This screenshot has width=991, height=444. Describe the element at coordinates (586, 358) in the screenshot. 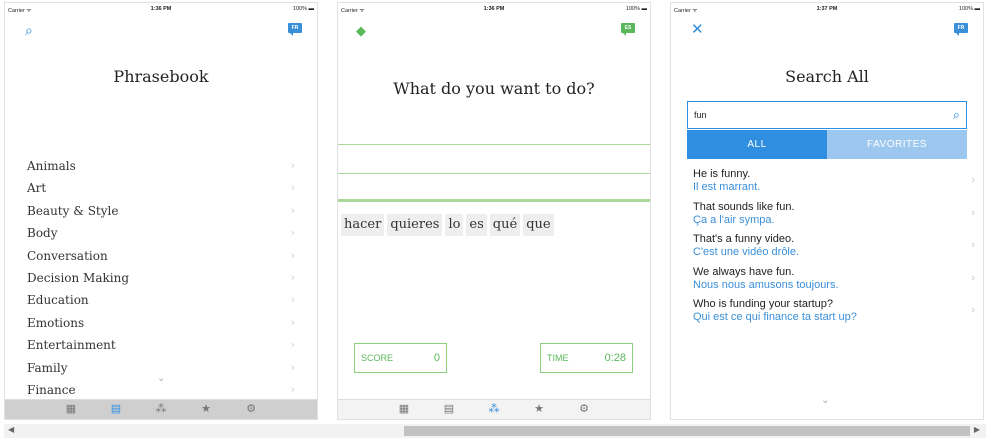

I see `time-box: TIME 0:28` at that location.